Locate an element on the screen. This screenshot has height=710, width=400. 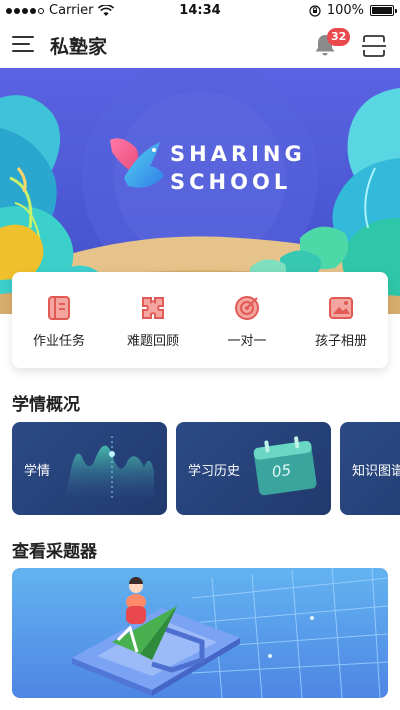
app-title: 私塾家 is located at coordinates (79, 47).